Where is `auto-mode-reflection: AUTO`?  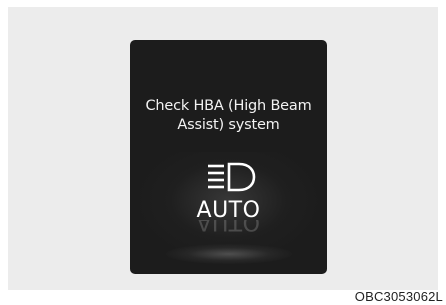
auto-mode-reflection: AUTO is located at coordinates (228, 227).